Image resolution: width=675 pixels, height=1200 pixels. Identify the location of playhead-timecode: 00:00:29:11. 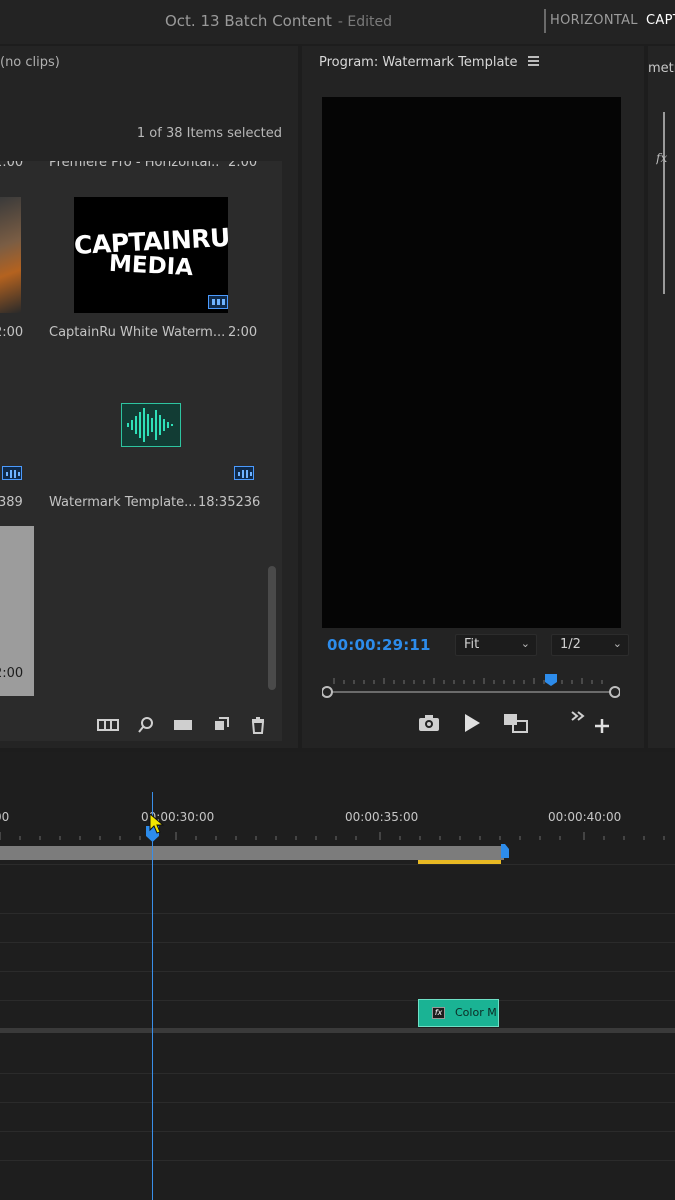
(379, 645).